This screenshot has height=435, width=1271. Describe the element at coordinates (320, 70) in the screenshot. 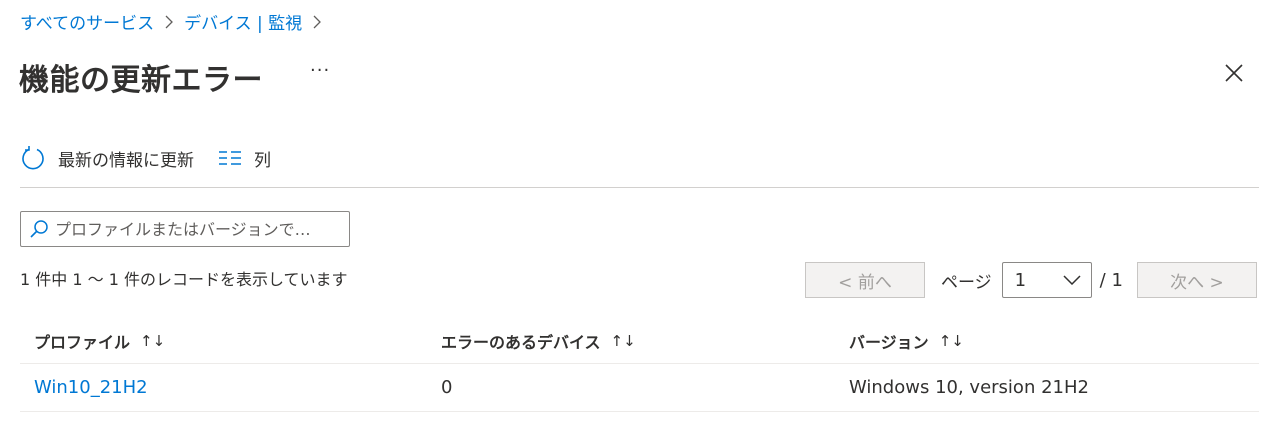

I see `more-options-button: ···` at that location.